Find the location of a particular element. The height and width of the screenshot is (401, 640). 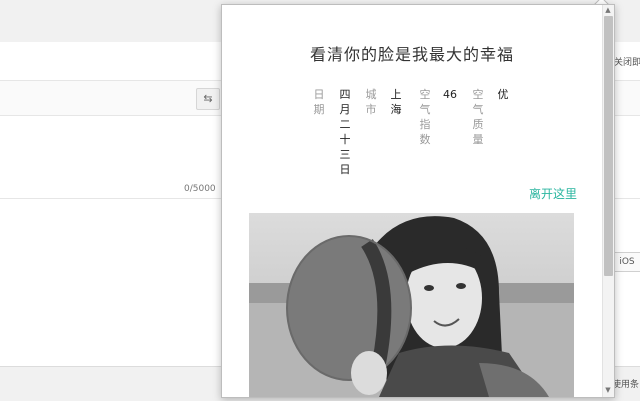

char-count: 0/5000 is located at coordinates (200, 189).